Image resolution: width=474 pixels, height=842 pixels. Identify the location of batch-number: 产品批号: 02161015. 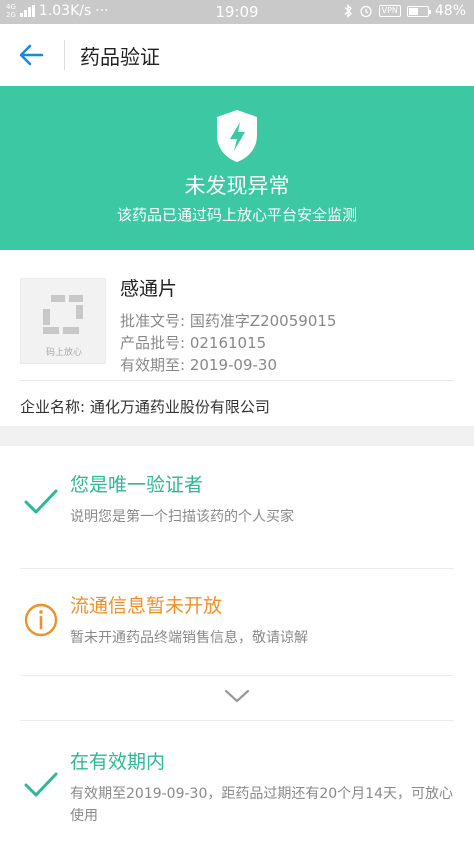
(193, 343).